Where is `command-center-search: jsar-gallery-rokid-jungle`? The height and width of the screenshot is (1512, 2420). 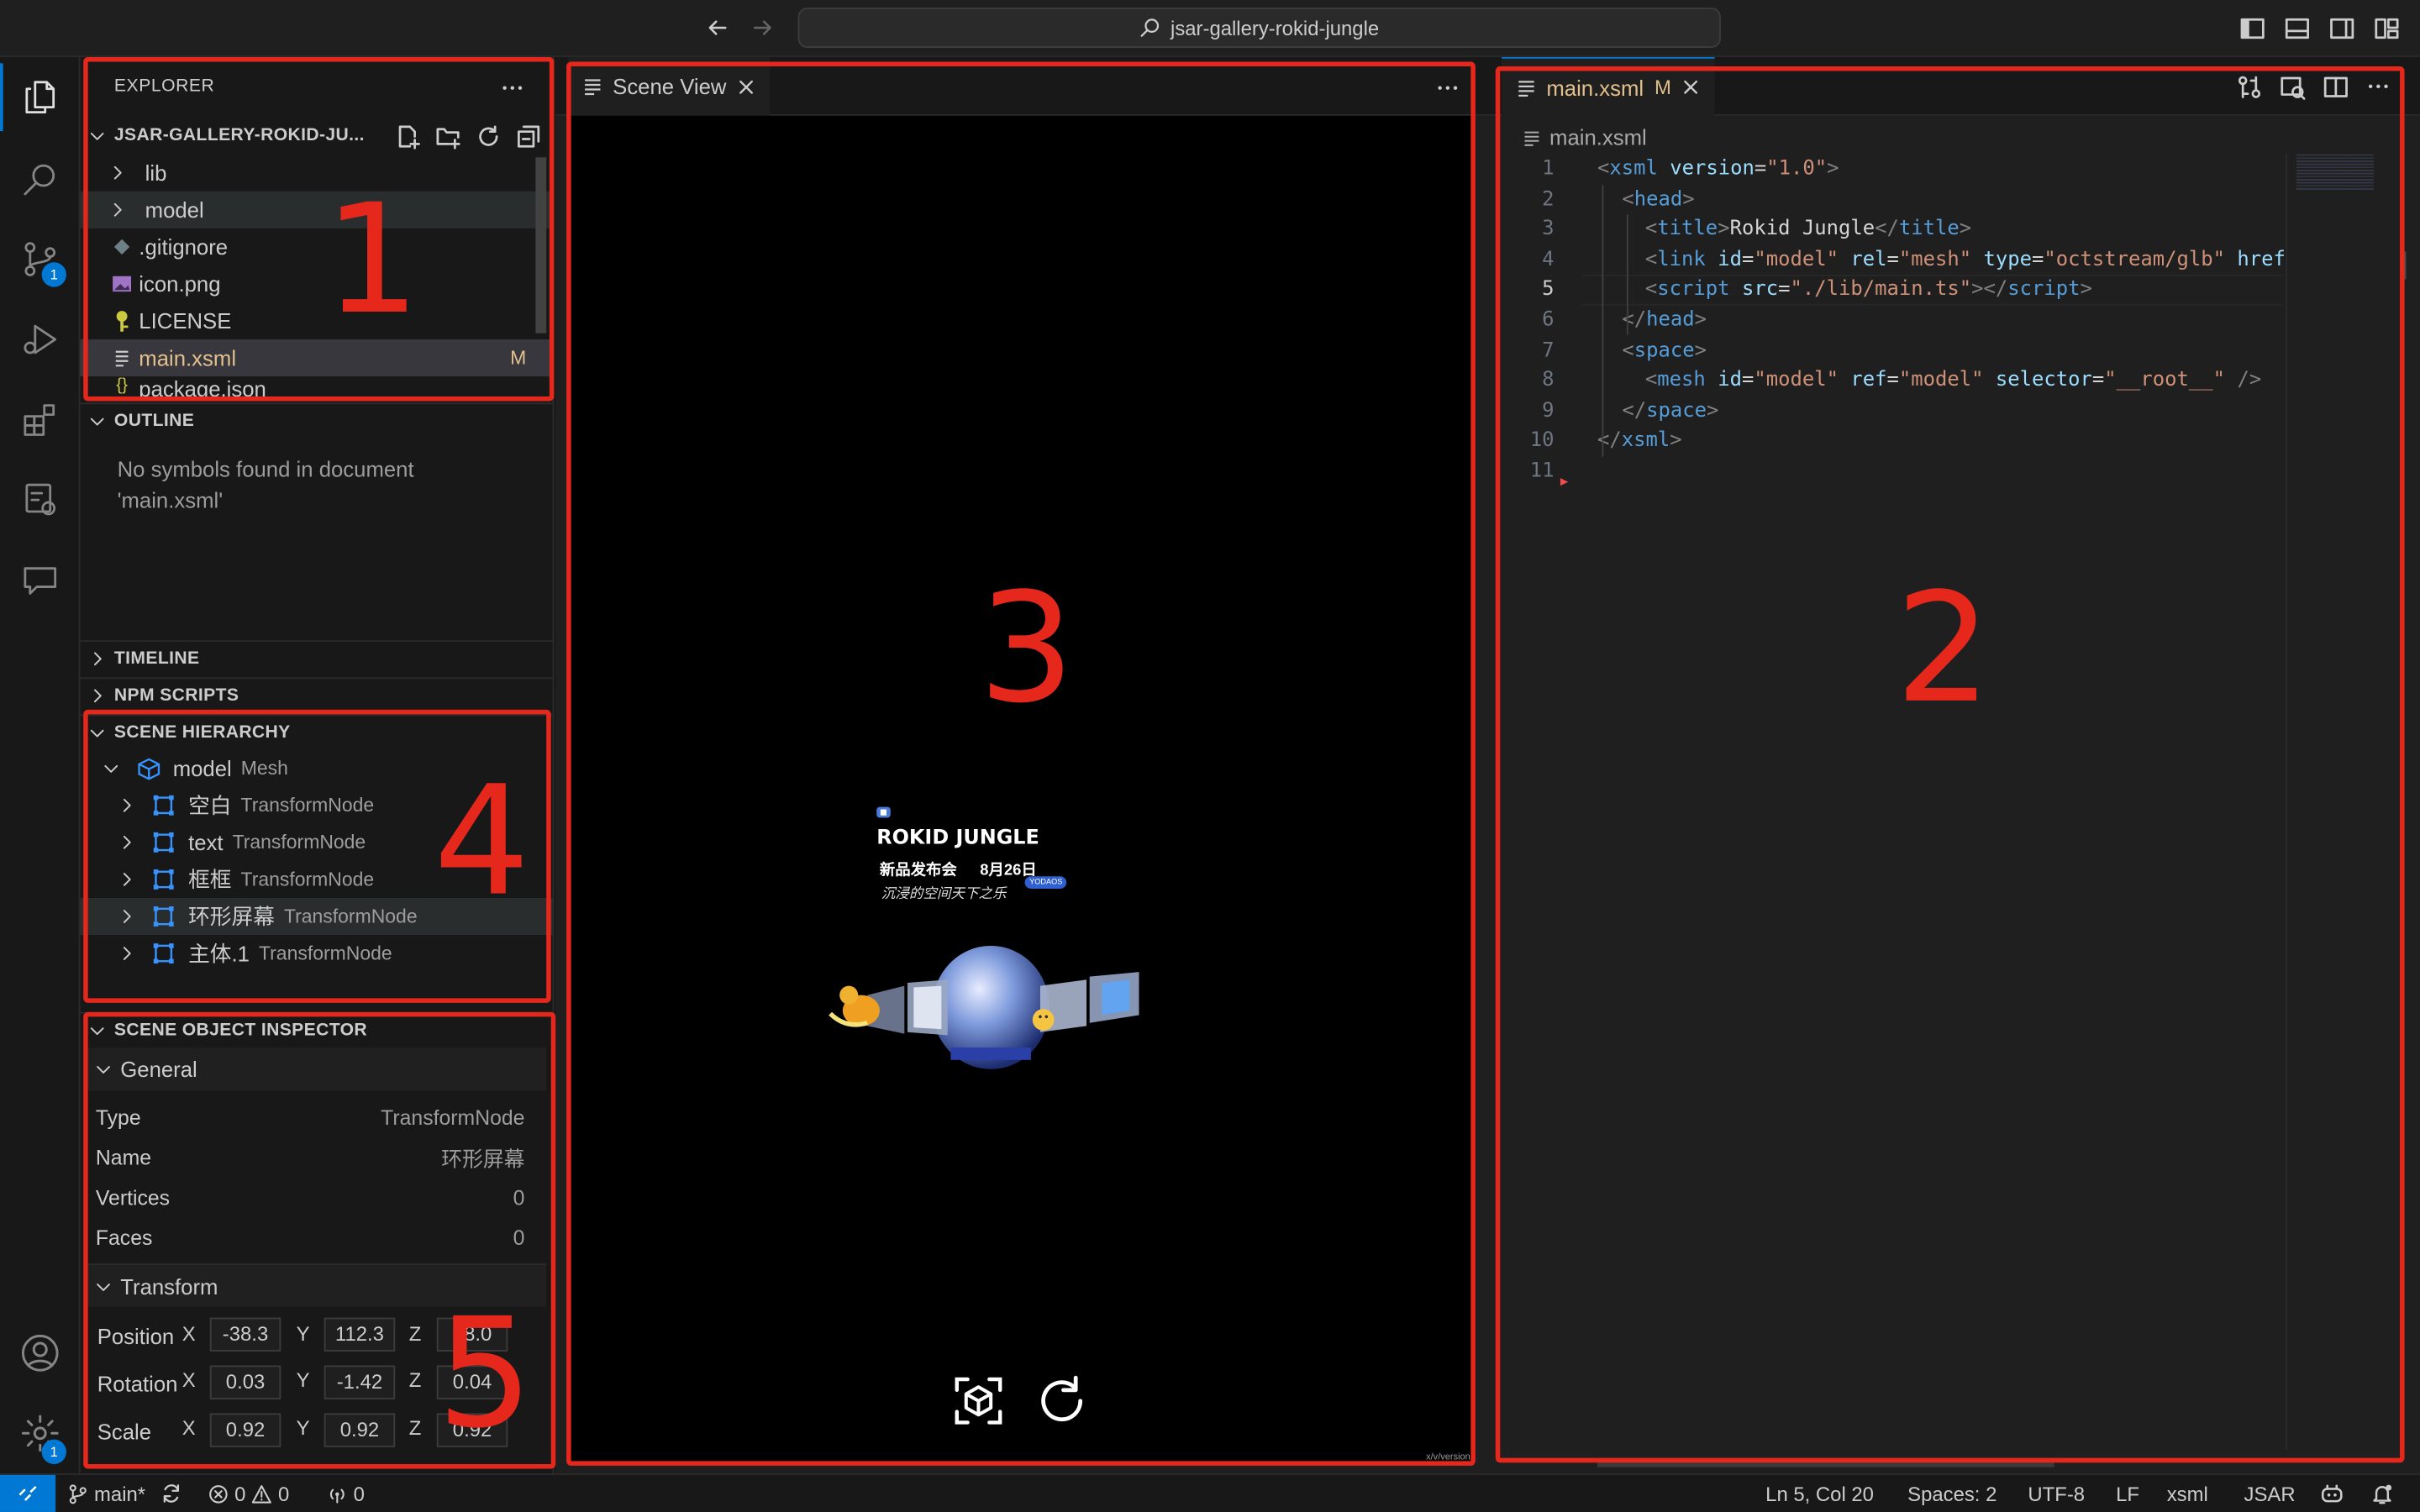 command-center-search: jsar-gallery-rokid-jungle is located at coordinates (1259, 28).